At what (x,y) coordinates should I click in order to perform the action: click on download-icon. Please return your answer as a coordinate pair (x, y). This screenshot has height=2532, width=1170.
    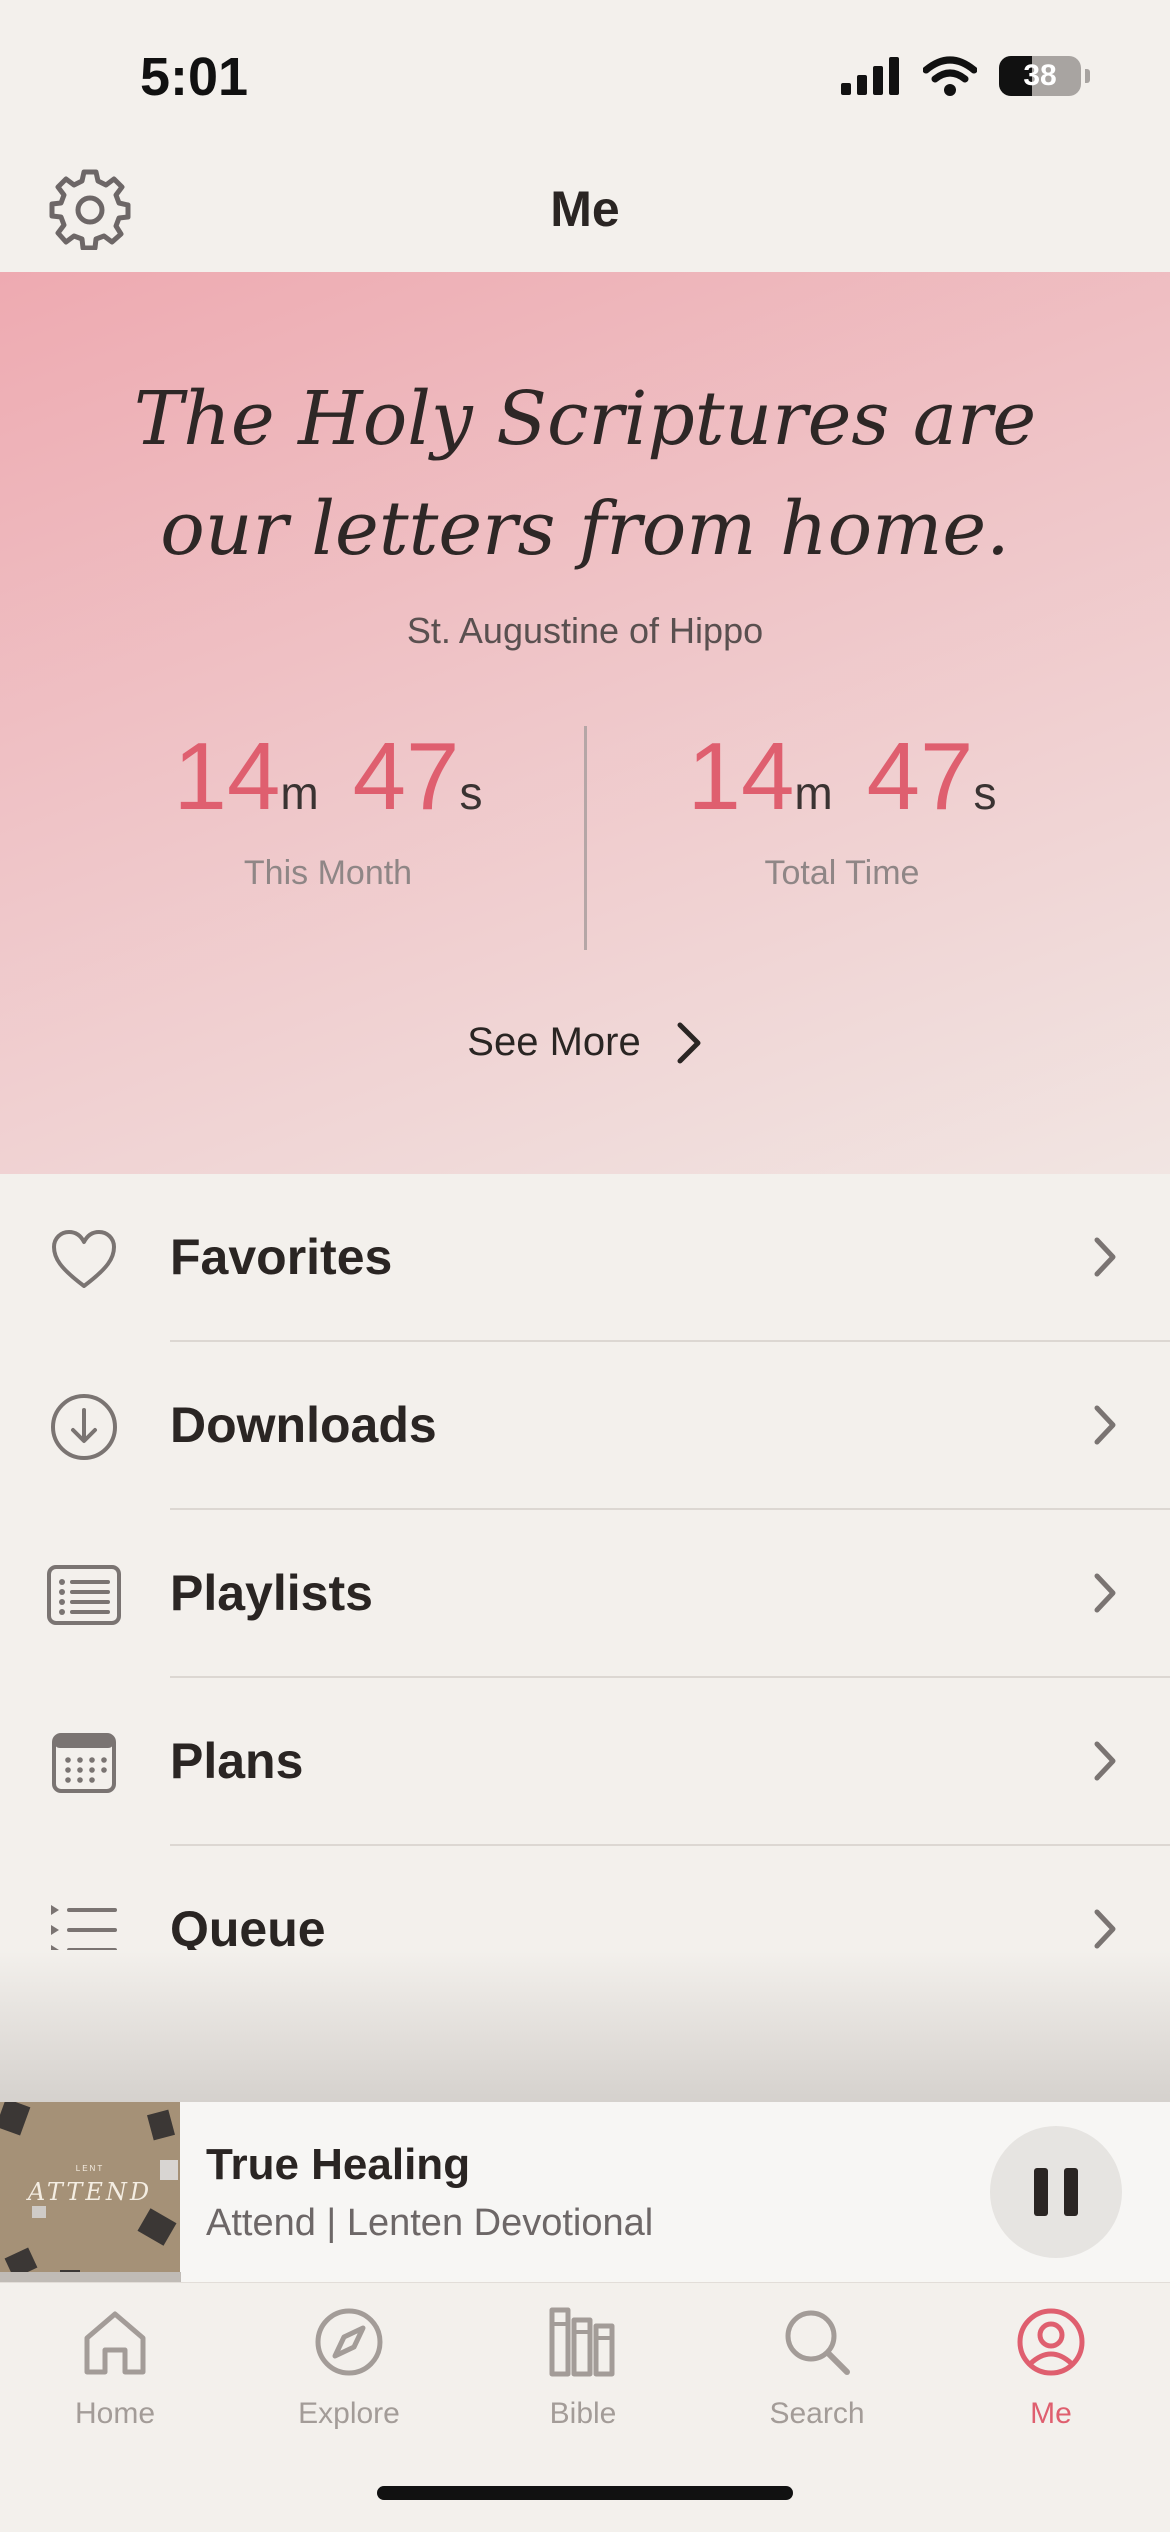
    Looking at the image, I should click on (84, 1427).